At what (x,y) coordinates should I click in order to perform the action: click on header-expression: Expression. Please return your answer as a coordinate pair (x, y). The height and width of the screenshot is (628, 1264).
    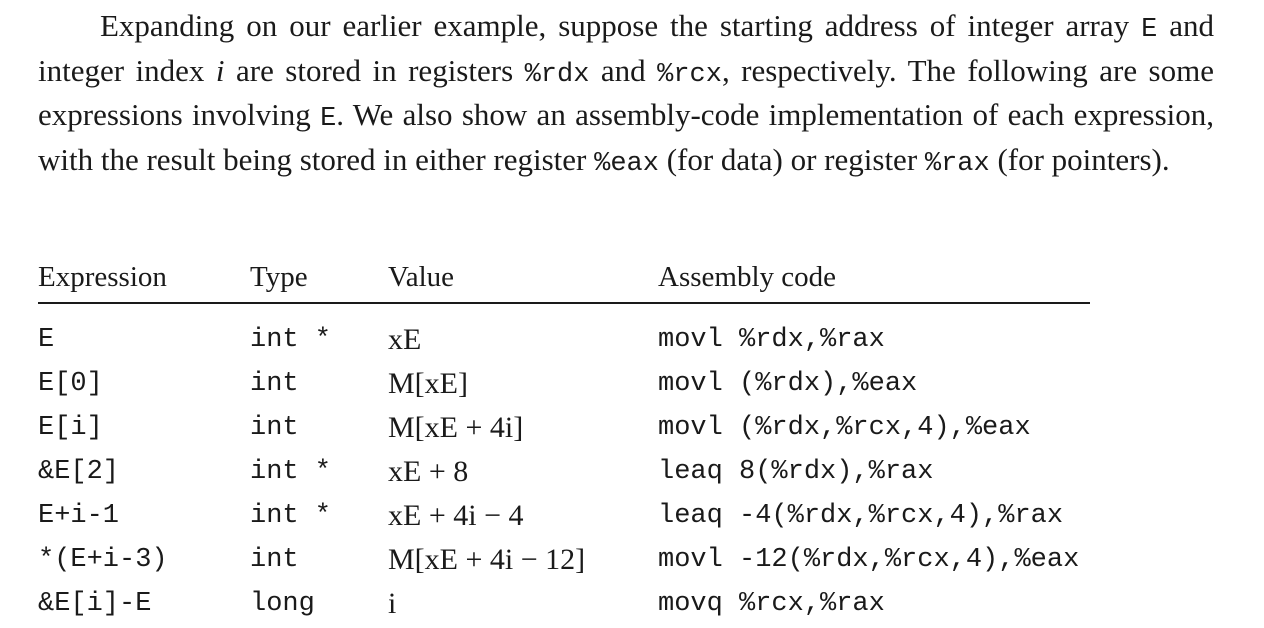
    Looking at the image, I should click on (144, 278).